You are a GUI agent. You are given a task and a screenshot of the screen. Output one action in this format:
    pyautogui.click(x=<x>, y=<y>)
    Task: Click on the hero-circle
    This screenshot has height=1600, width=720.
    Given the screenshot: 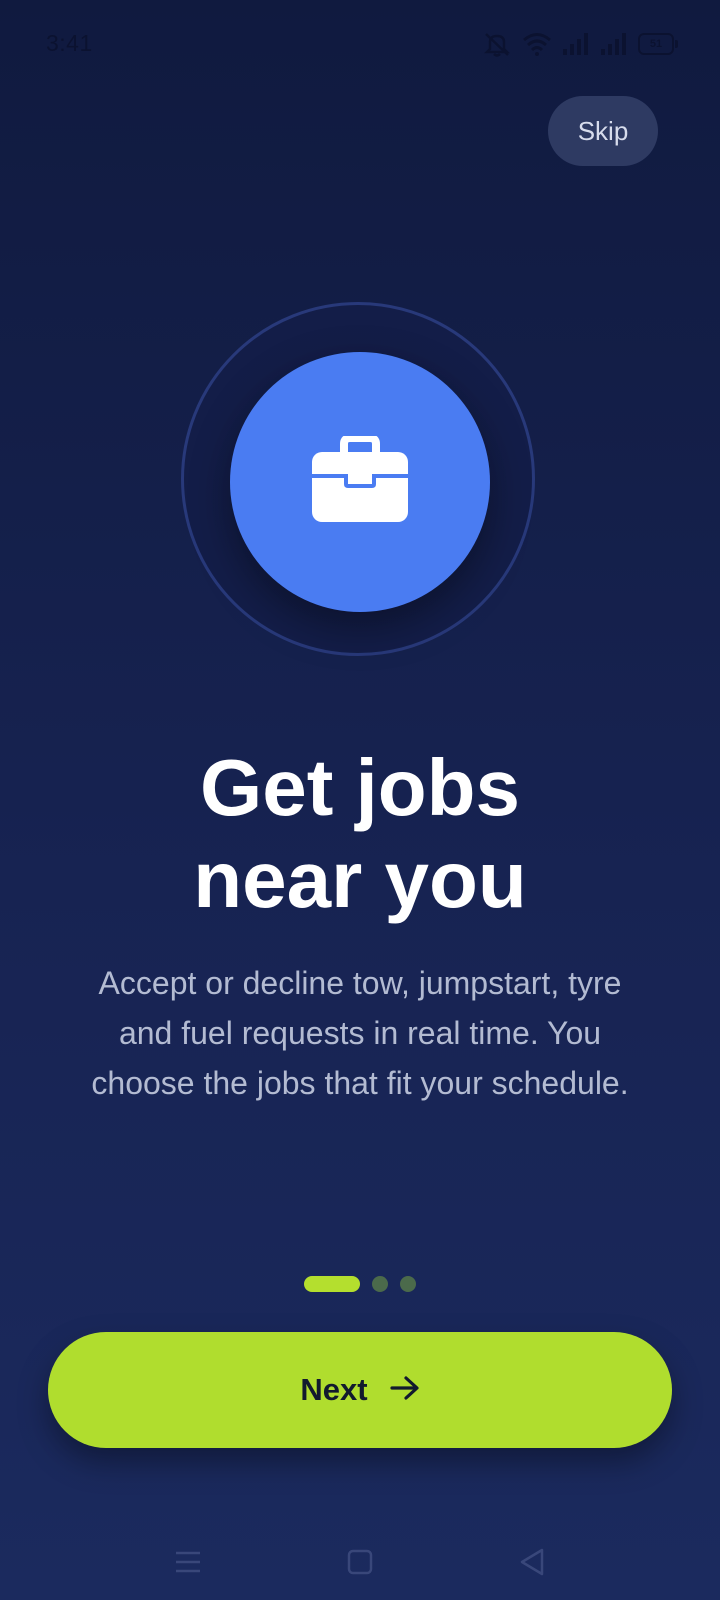 What is the action you would take?
    pyautogui.click(x=360, y=482)
    